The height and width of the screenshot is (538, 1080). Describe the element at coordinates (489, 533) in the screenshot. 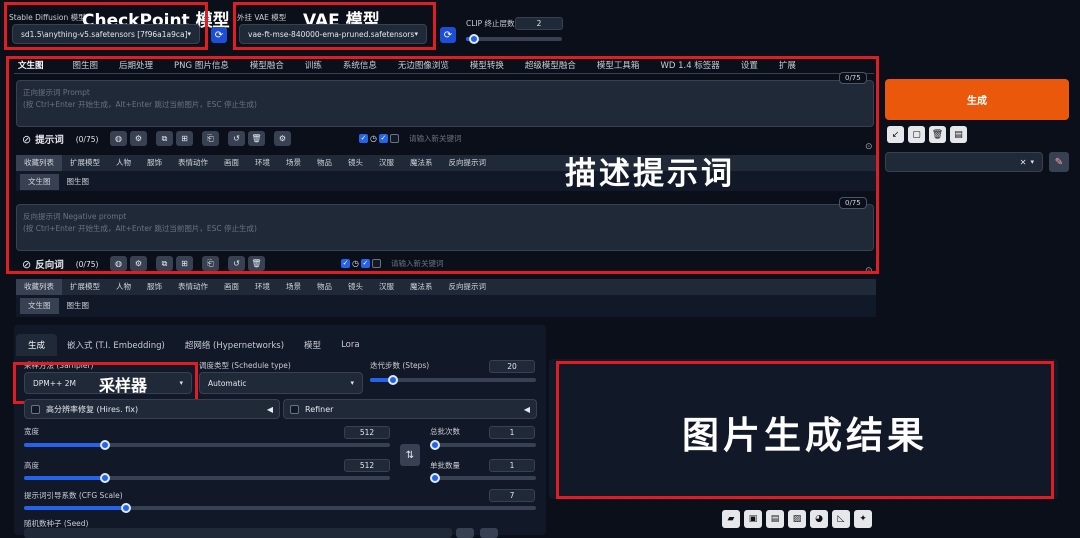

I see `recycle-icon` at that location.